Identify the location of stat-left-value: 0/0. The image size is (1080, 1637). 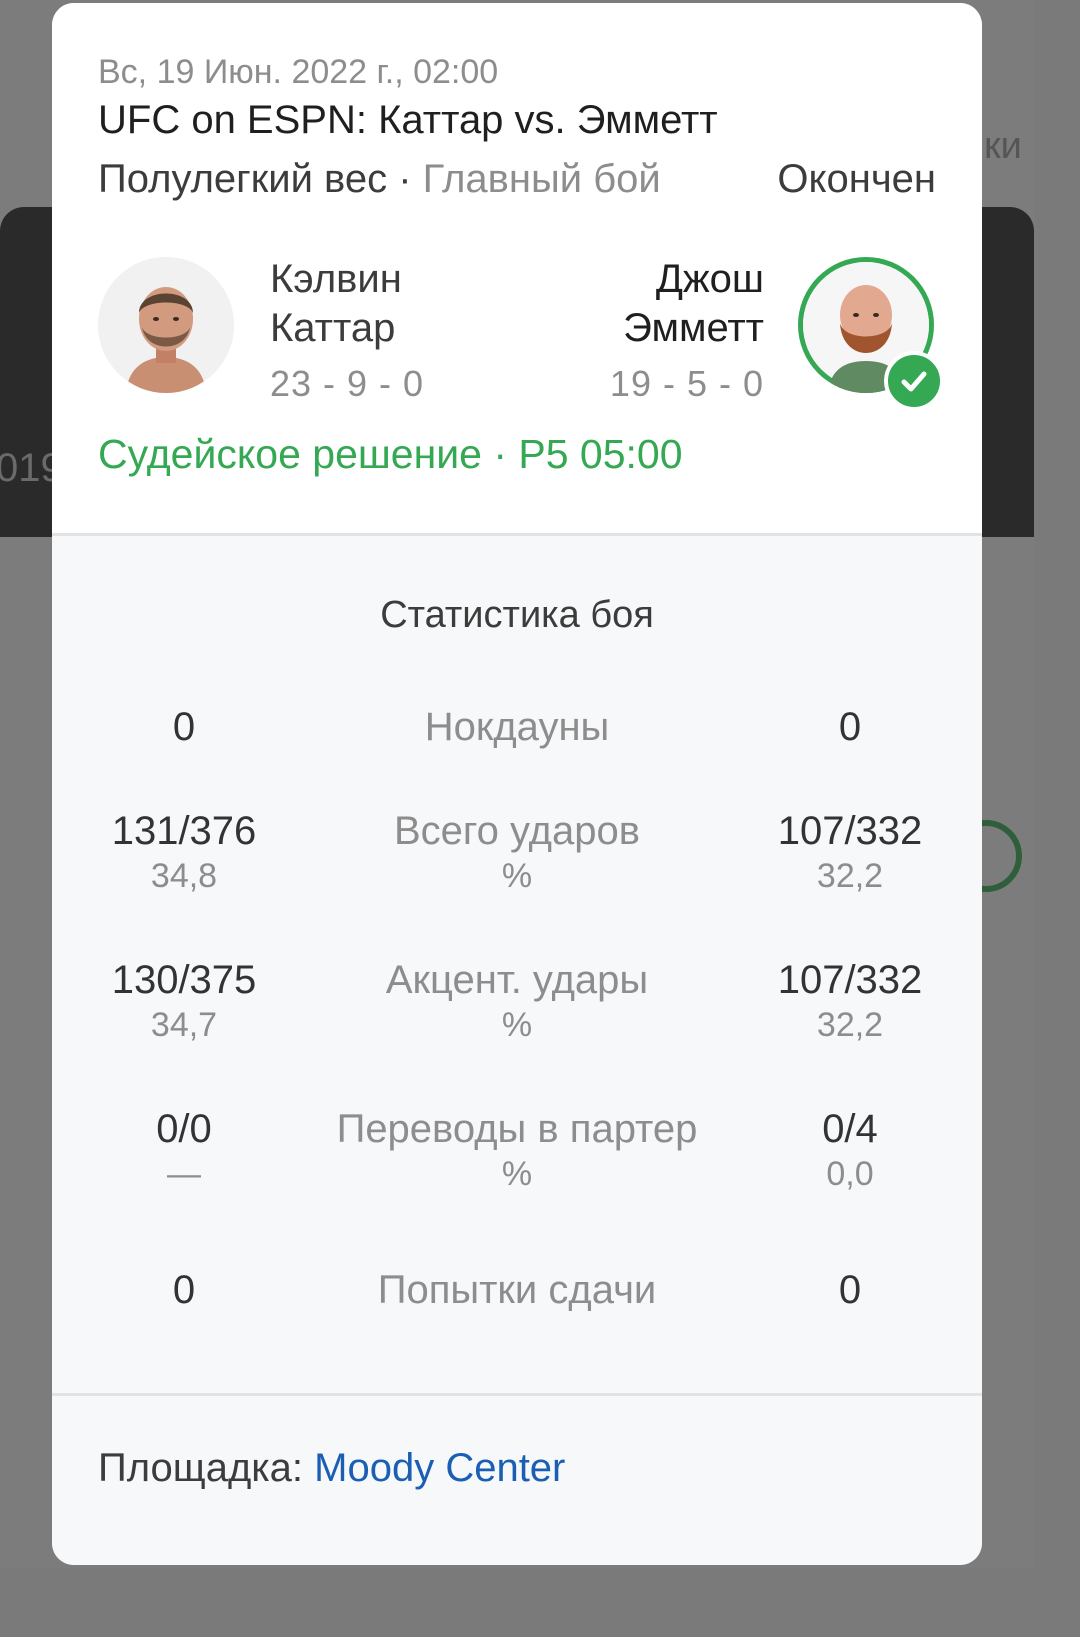
(184, 1129).